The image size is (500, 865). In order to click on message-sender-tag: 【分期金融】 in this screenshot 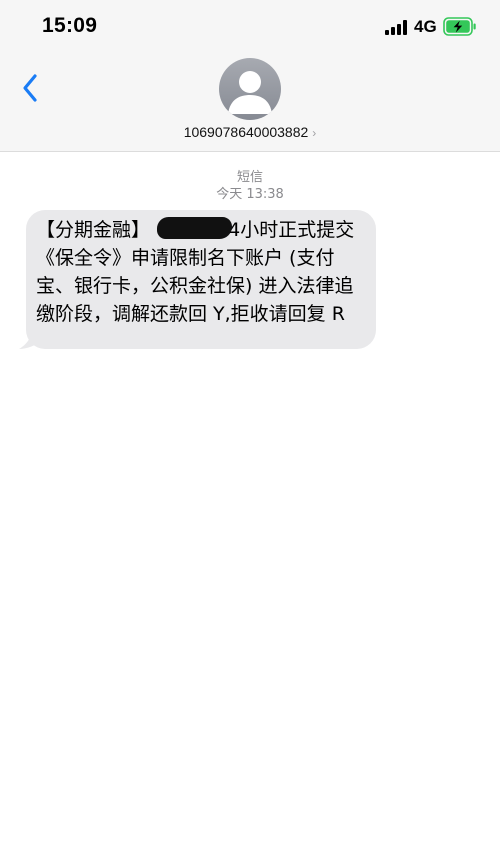, I will do `click(93, 230)`.